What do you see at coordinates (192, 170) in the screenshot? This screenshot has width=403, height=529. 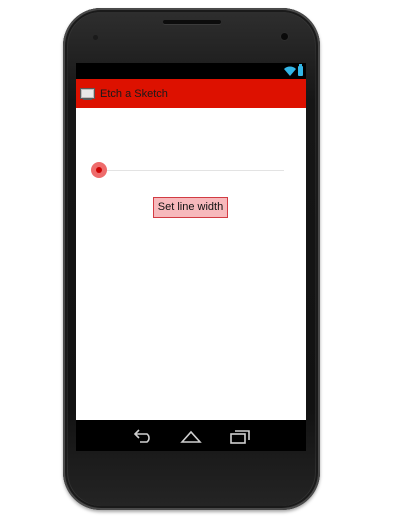 I see `line-width-slider-track` at bounding box center [192, 170].